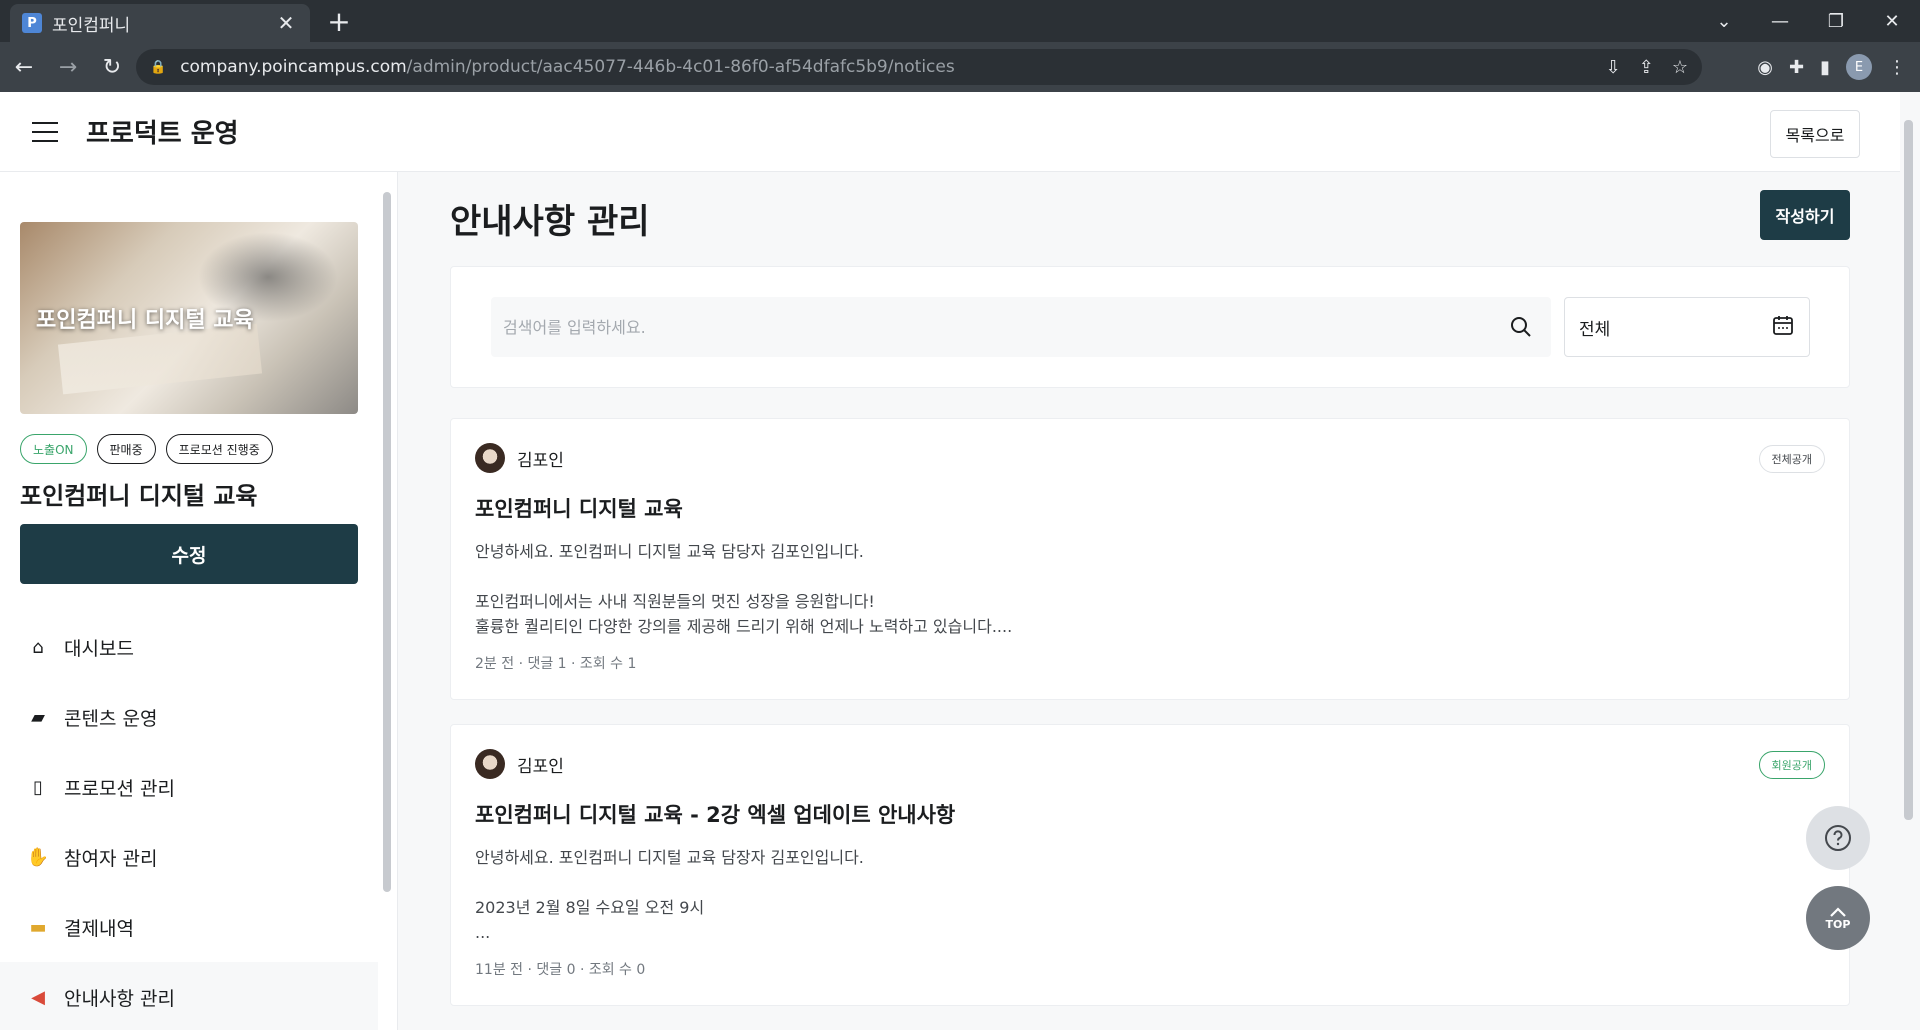  What do you see at coordinates (1780, 21) in the screenshot?
I see `minimize-icon: —` at bounding box center [1780, 21].